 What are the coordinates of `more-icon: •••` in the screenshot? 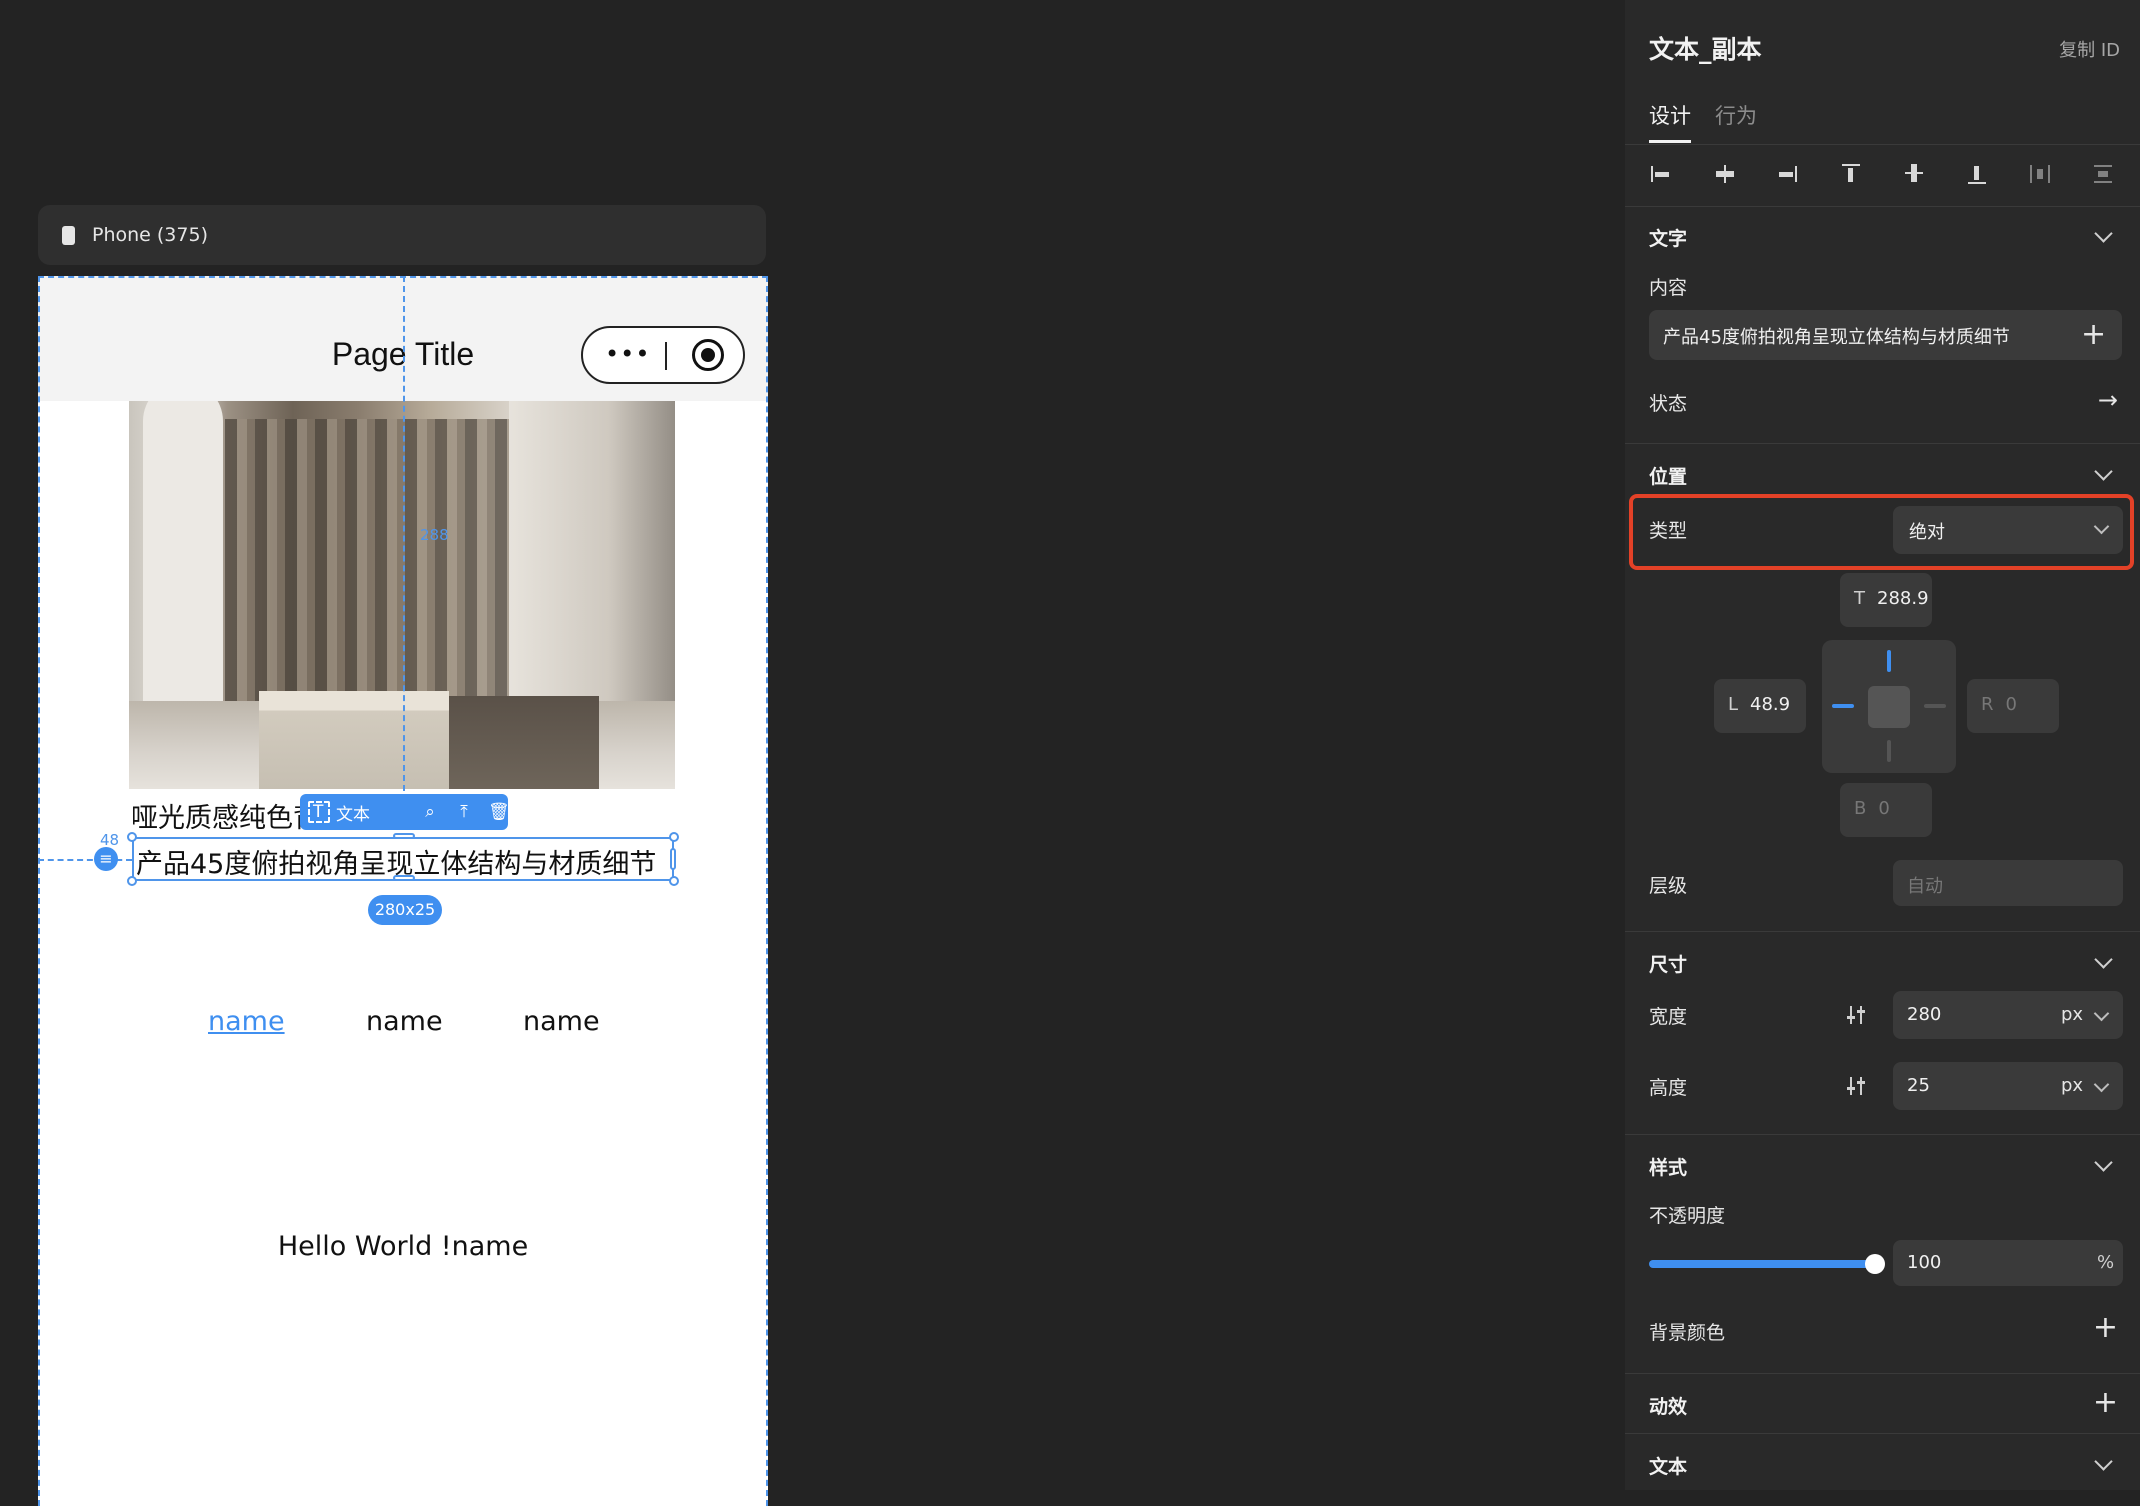 It's located at (627, 354).